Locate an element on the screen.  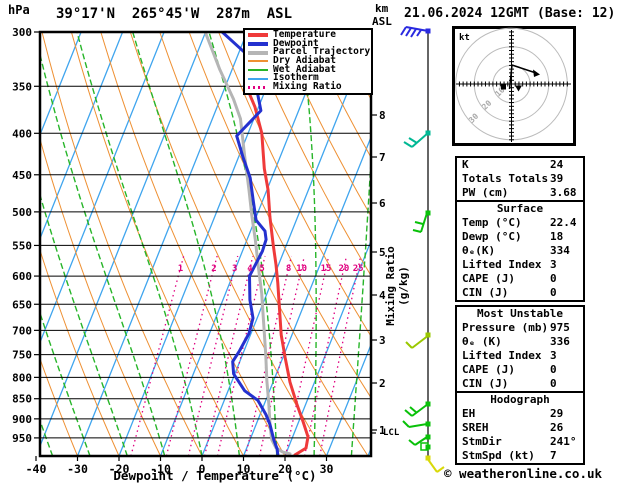
svg-text: 10 is located at coordinates (301, 269).